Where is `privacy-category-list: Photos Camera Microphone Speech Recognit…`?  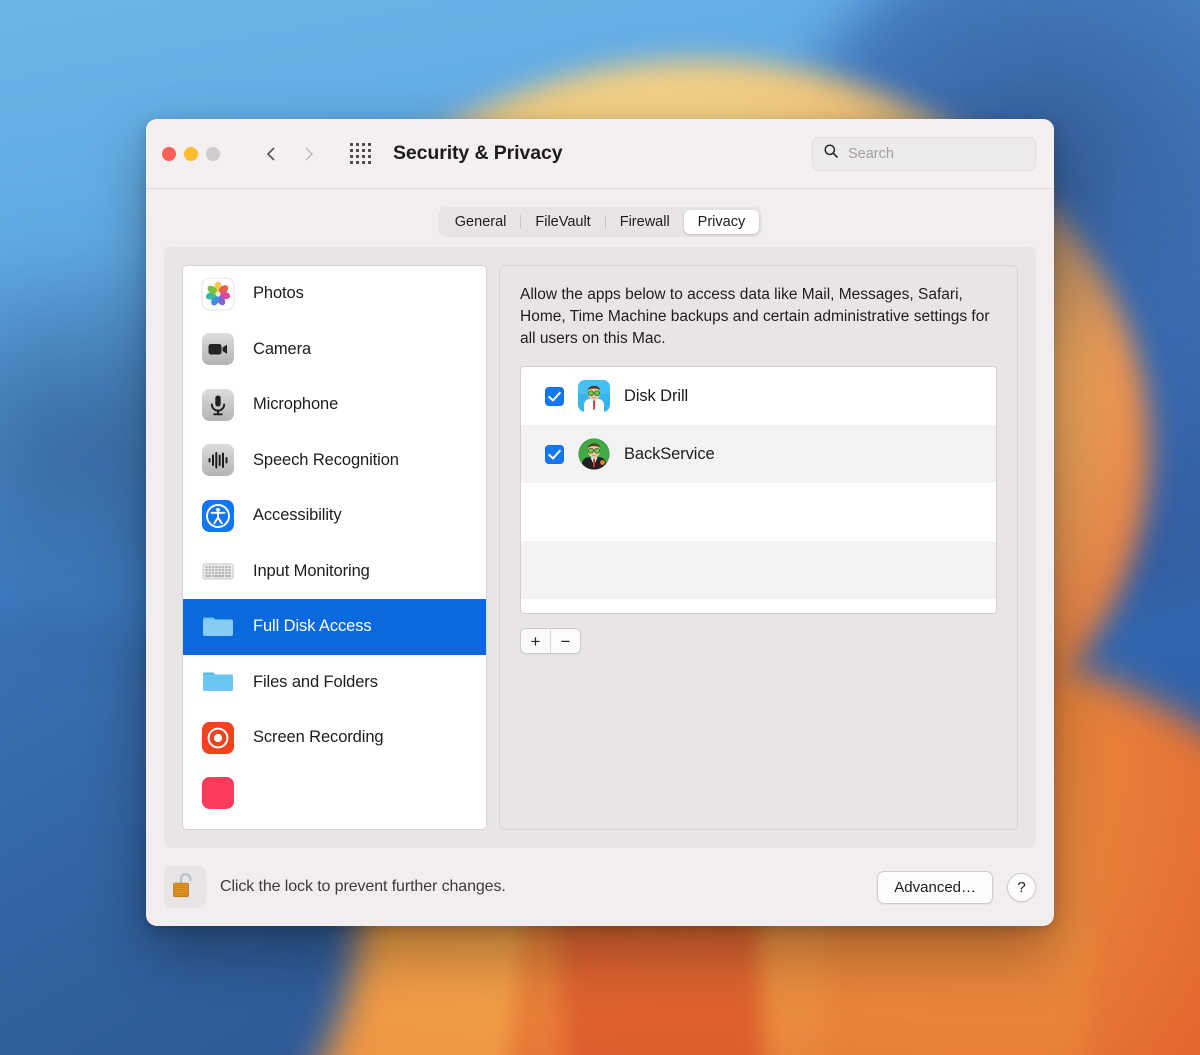 privacy-category-list: Photos Camera Microphone Speech Recognit… is located at coordinates (334, 547).